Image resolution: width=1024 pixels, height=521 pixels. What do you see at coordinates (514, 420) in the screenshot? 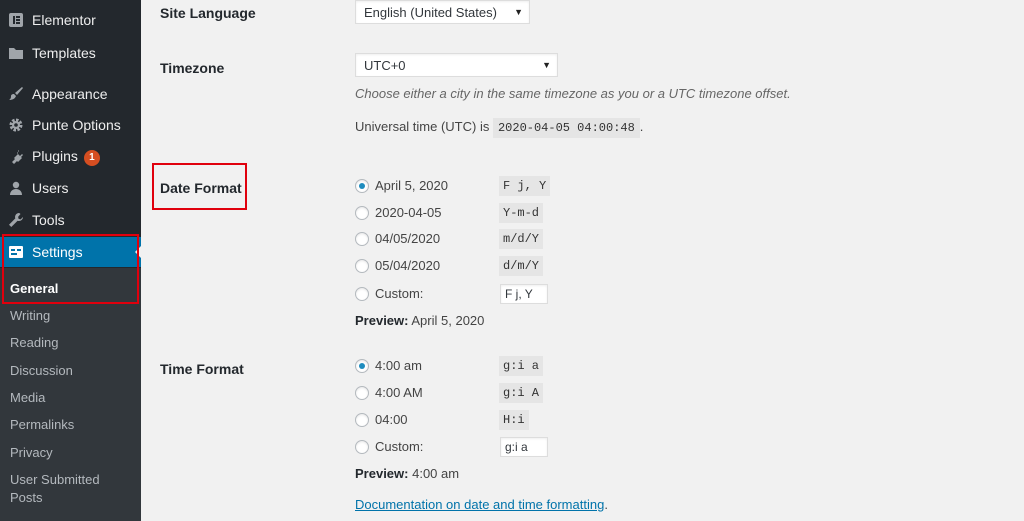
I see `time-format-code: H:i` at bounding box center [514, 420].